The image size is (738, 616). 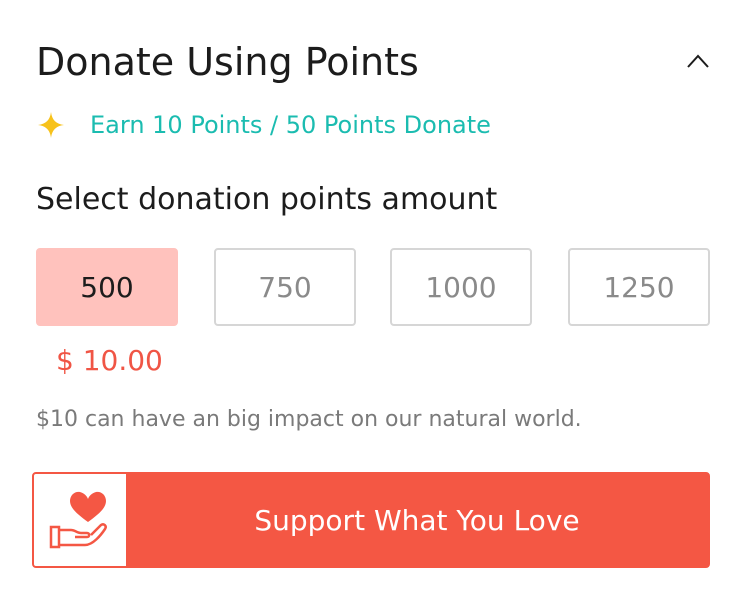 What do you see at coordinates (107, 287) in the screenshot?
I see `points-option-500: 500` at bounding box center [107, 287].